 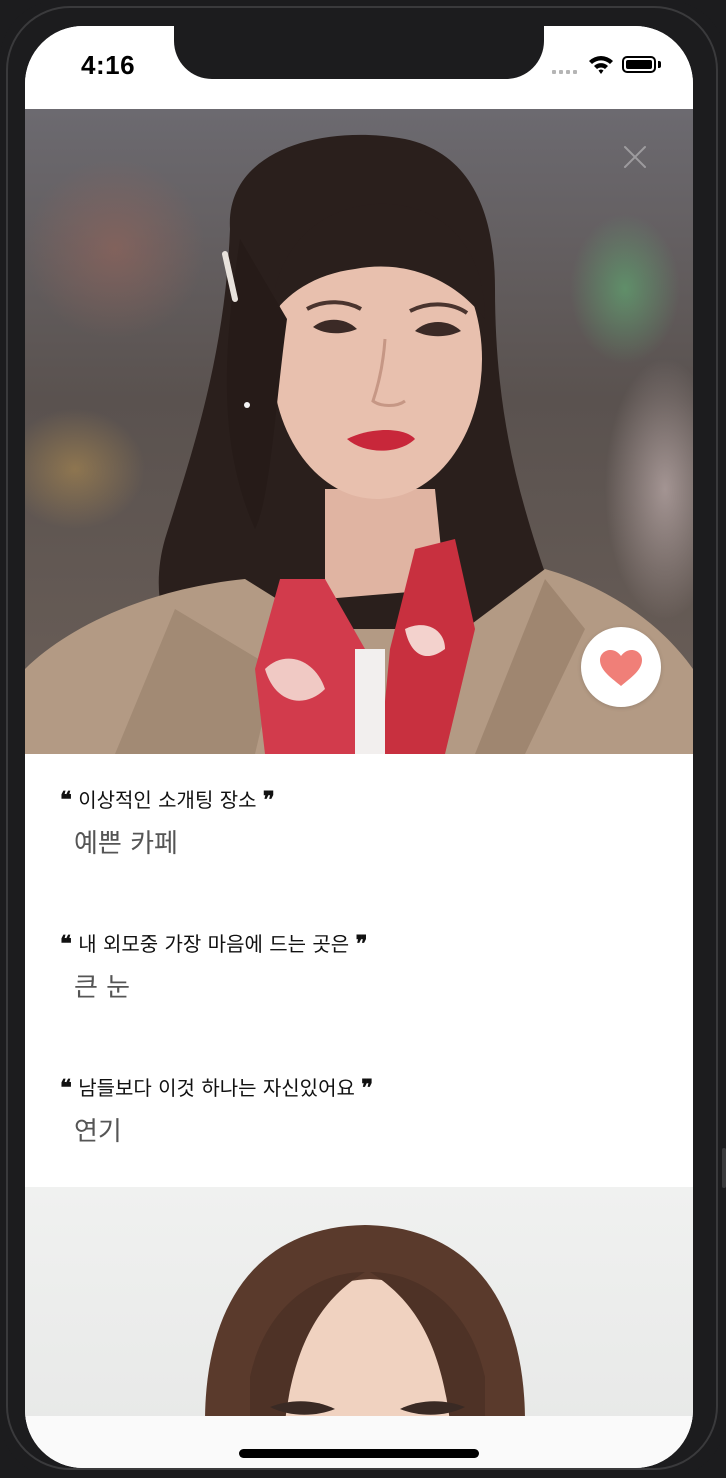 What do you see at coordinates (360, 1111) in the screenshot?
I see `qa-item: ❝ 남들보다 이것 하나는 자신있어요 ❞ 연기` at bounding box center [360, 1111].